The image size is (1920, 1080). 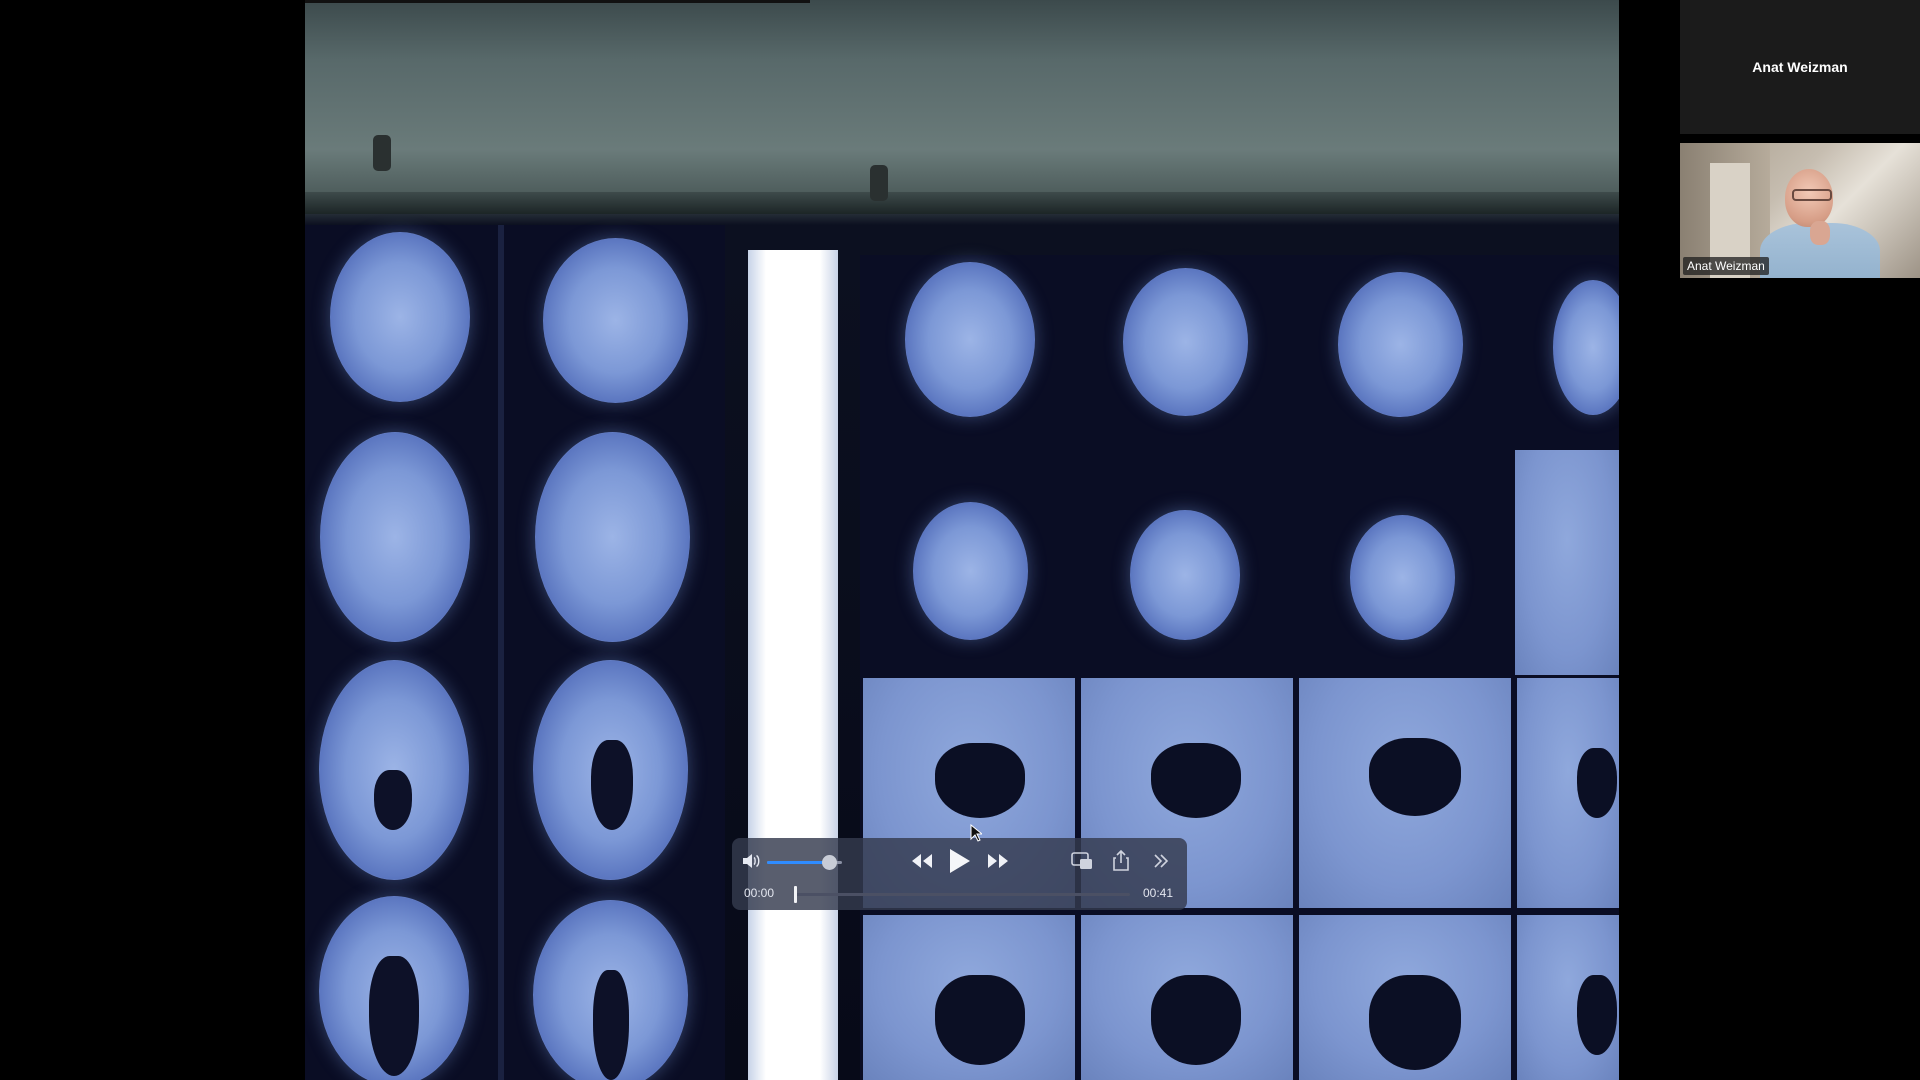 I want to click on participant-name: Anat Weizman, so click(x=1800, y=67).